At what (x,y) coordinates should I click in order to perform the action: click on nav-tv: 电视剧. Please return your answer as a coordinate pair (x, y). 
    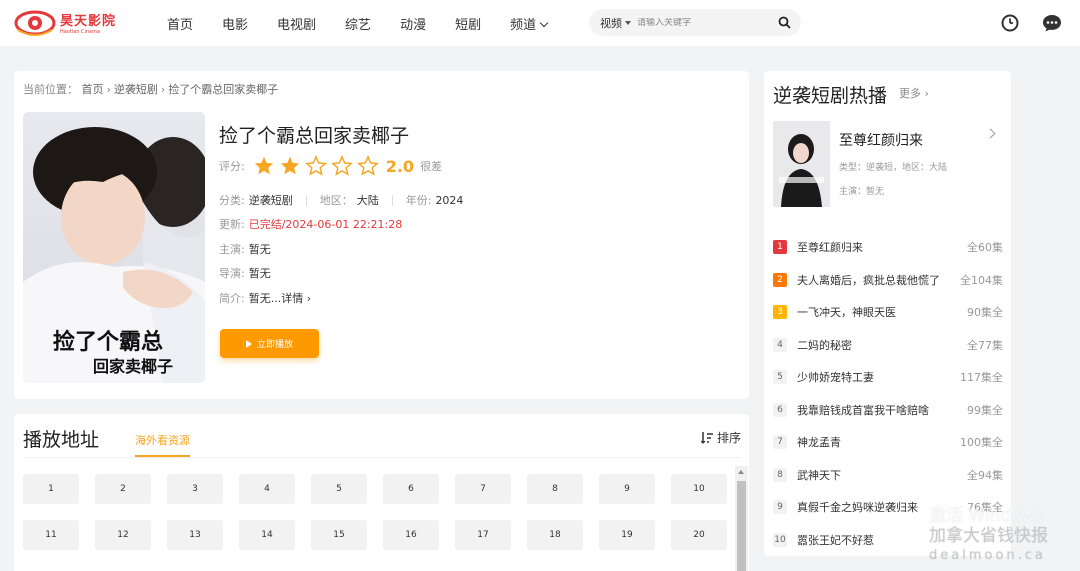
    Looking at the image, I should click on (296, 23).